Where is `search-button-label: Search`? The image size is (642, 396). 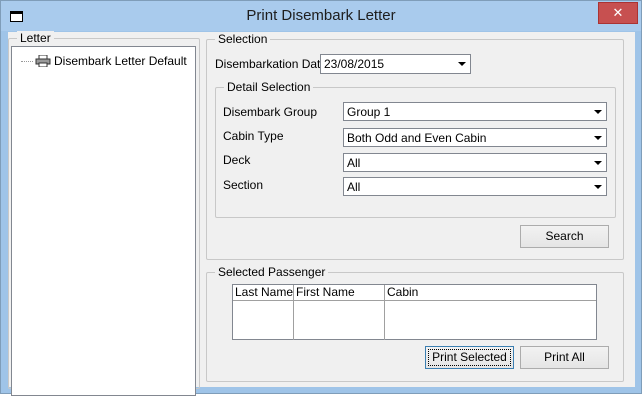 search-button-label: Search is located at coordinates (564, 236).